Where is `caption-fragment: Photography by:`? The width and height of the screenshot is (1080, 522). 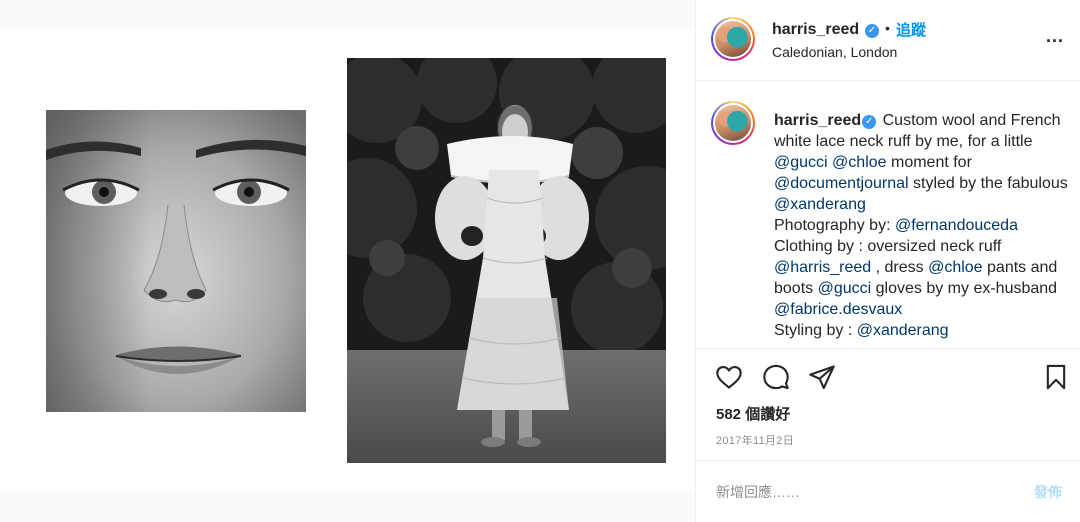
caption-fragment: Photography by: is located at coordinates (834, 225).